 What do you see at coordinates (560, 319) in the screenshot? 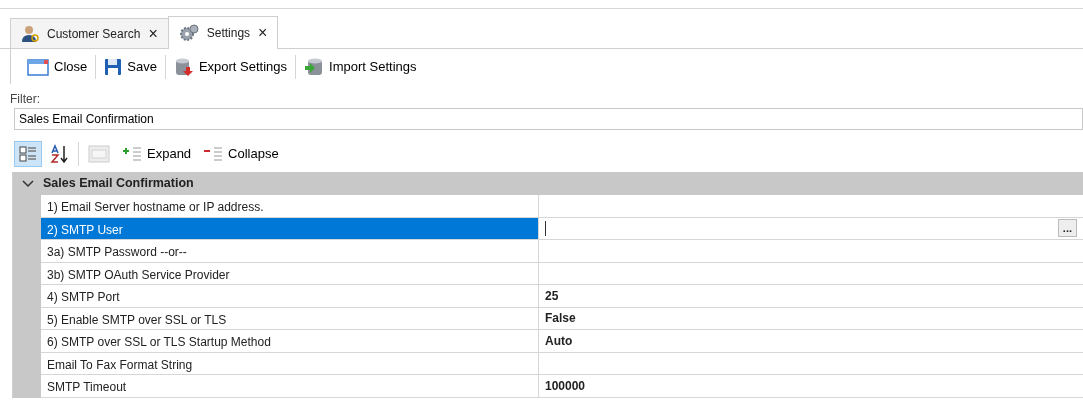
I see `property-value: False` at bounding box center [560, 319].